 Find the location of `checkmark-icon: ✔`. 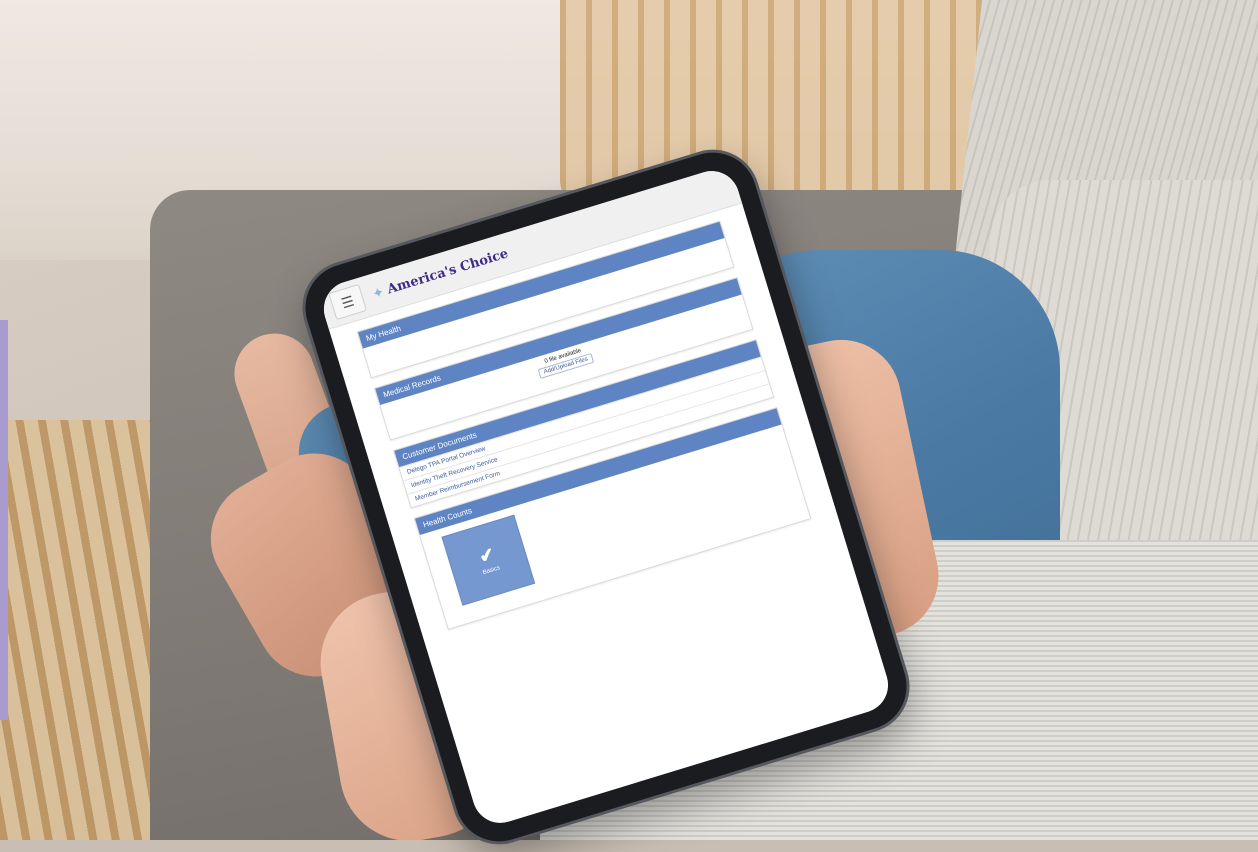

checkmark-icon: ✔ is located at coordinates (487, 555).